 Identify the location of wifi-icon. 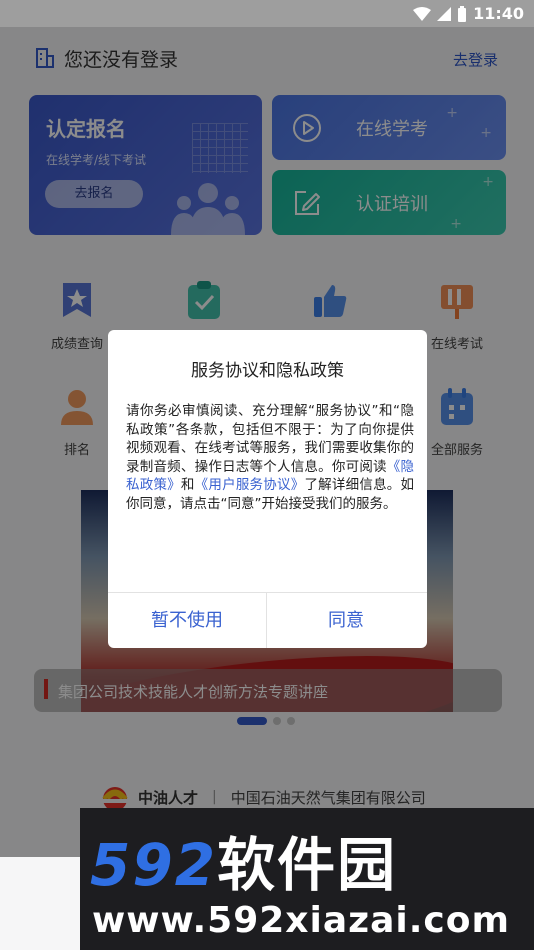
(422, 13).